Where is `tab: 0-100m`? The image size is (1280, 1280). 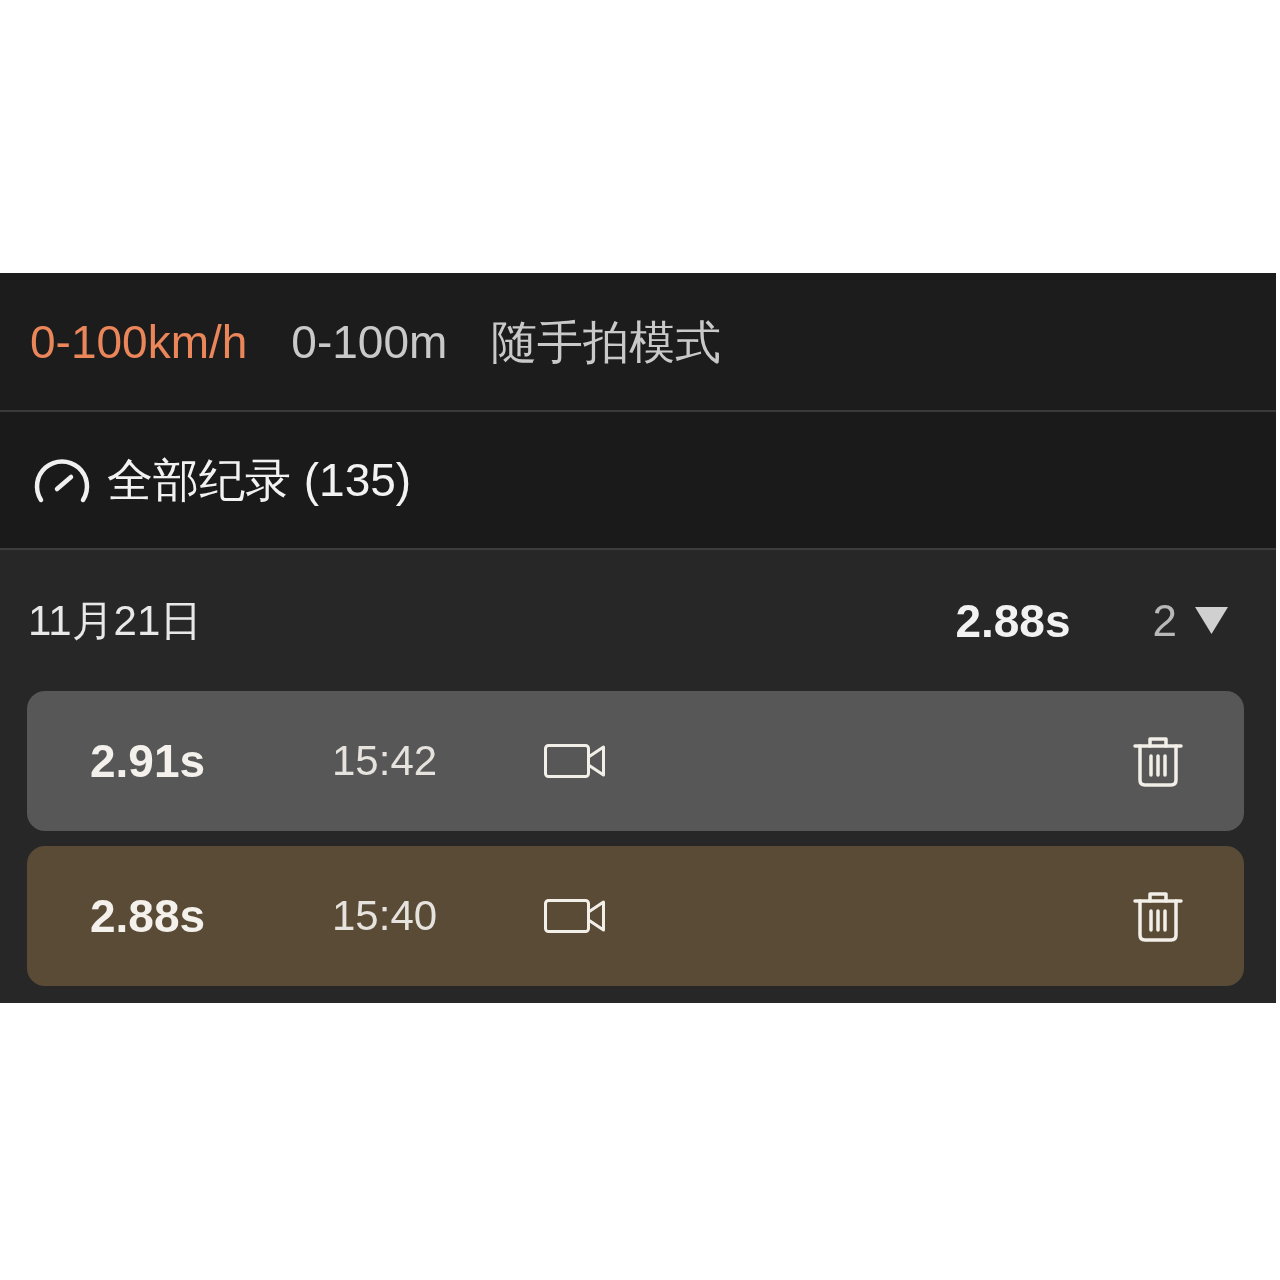 tab: 0-100m is located at coordinates (369, 341).